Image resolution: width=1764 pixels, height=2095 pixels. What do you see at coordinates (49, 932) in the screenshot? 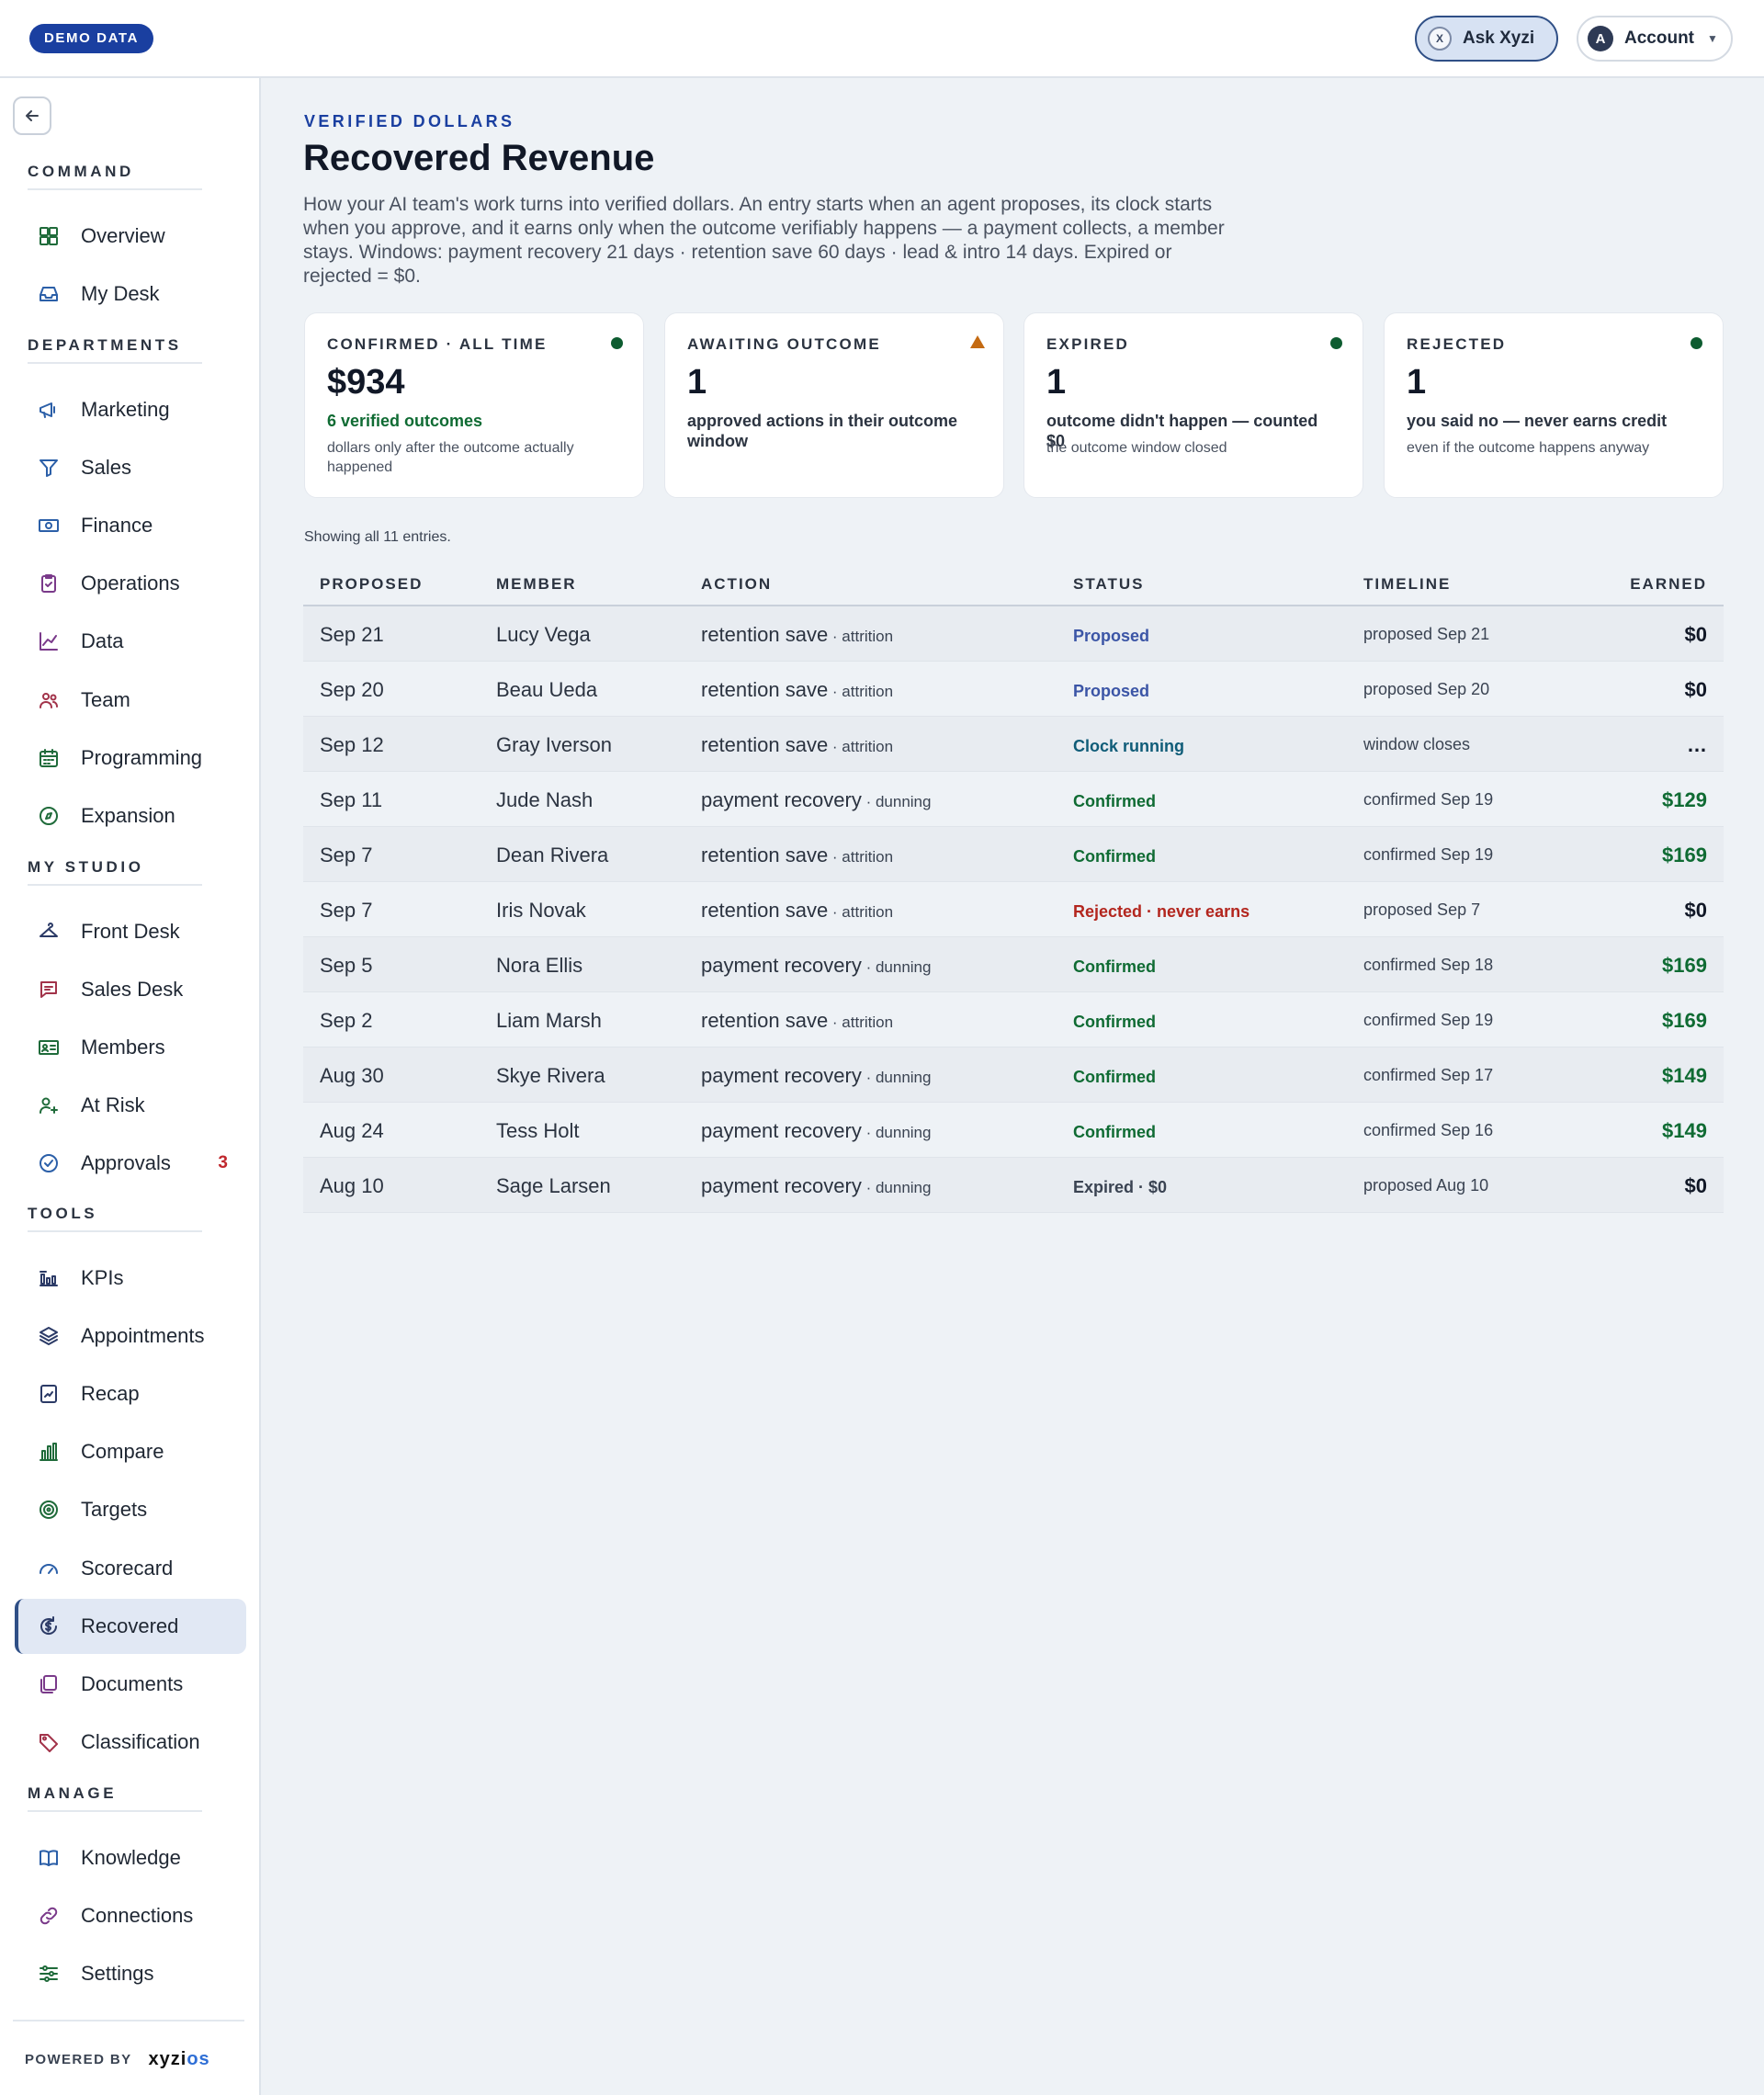
I see `hanger-icon` at bounding box center [49, 932].